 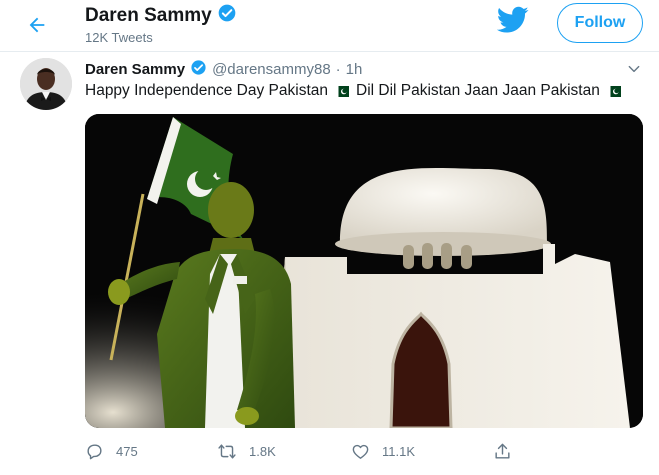 I want to click on back-button, so click(x=37, y=25).